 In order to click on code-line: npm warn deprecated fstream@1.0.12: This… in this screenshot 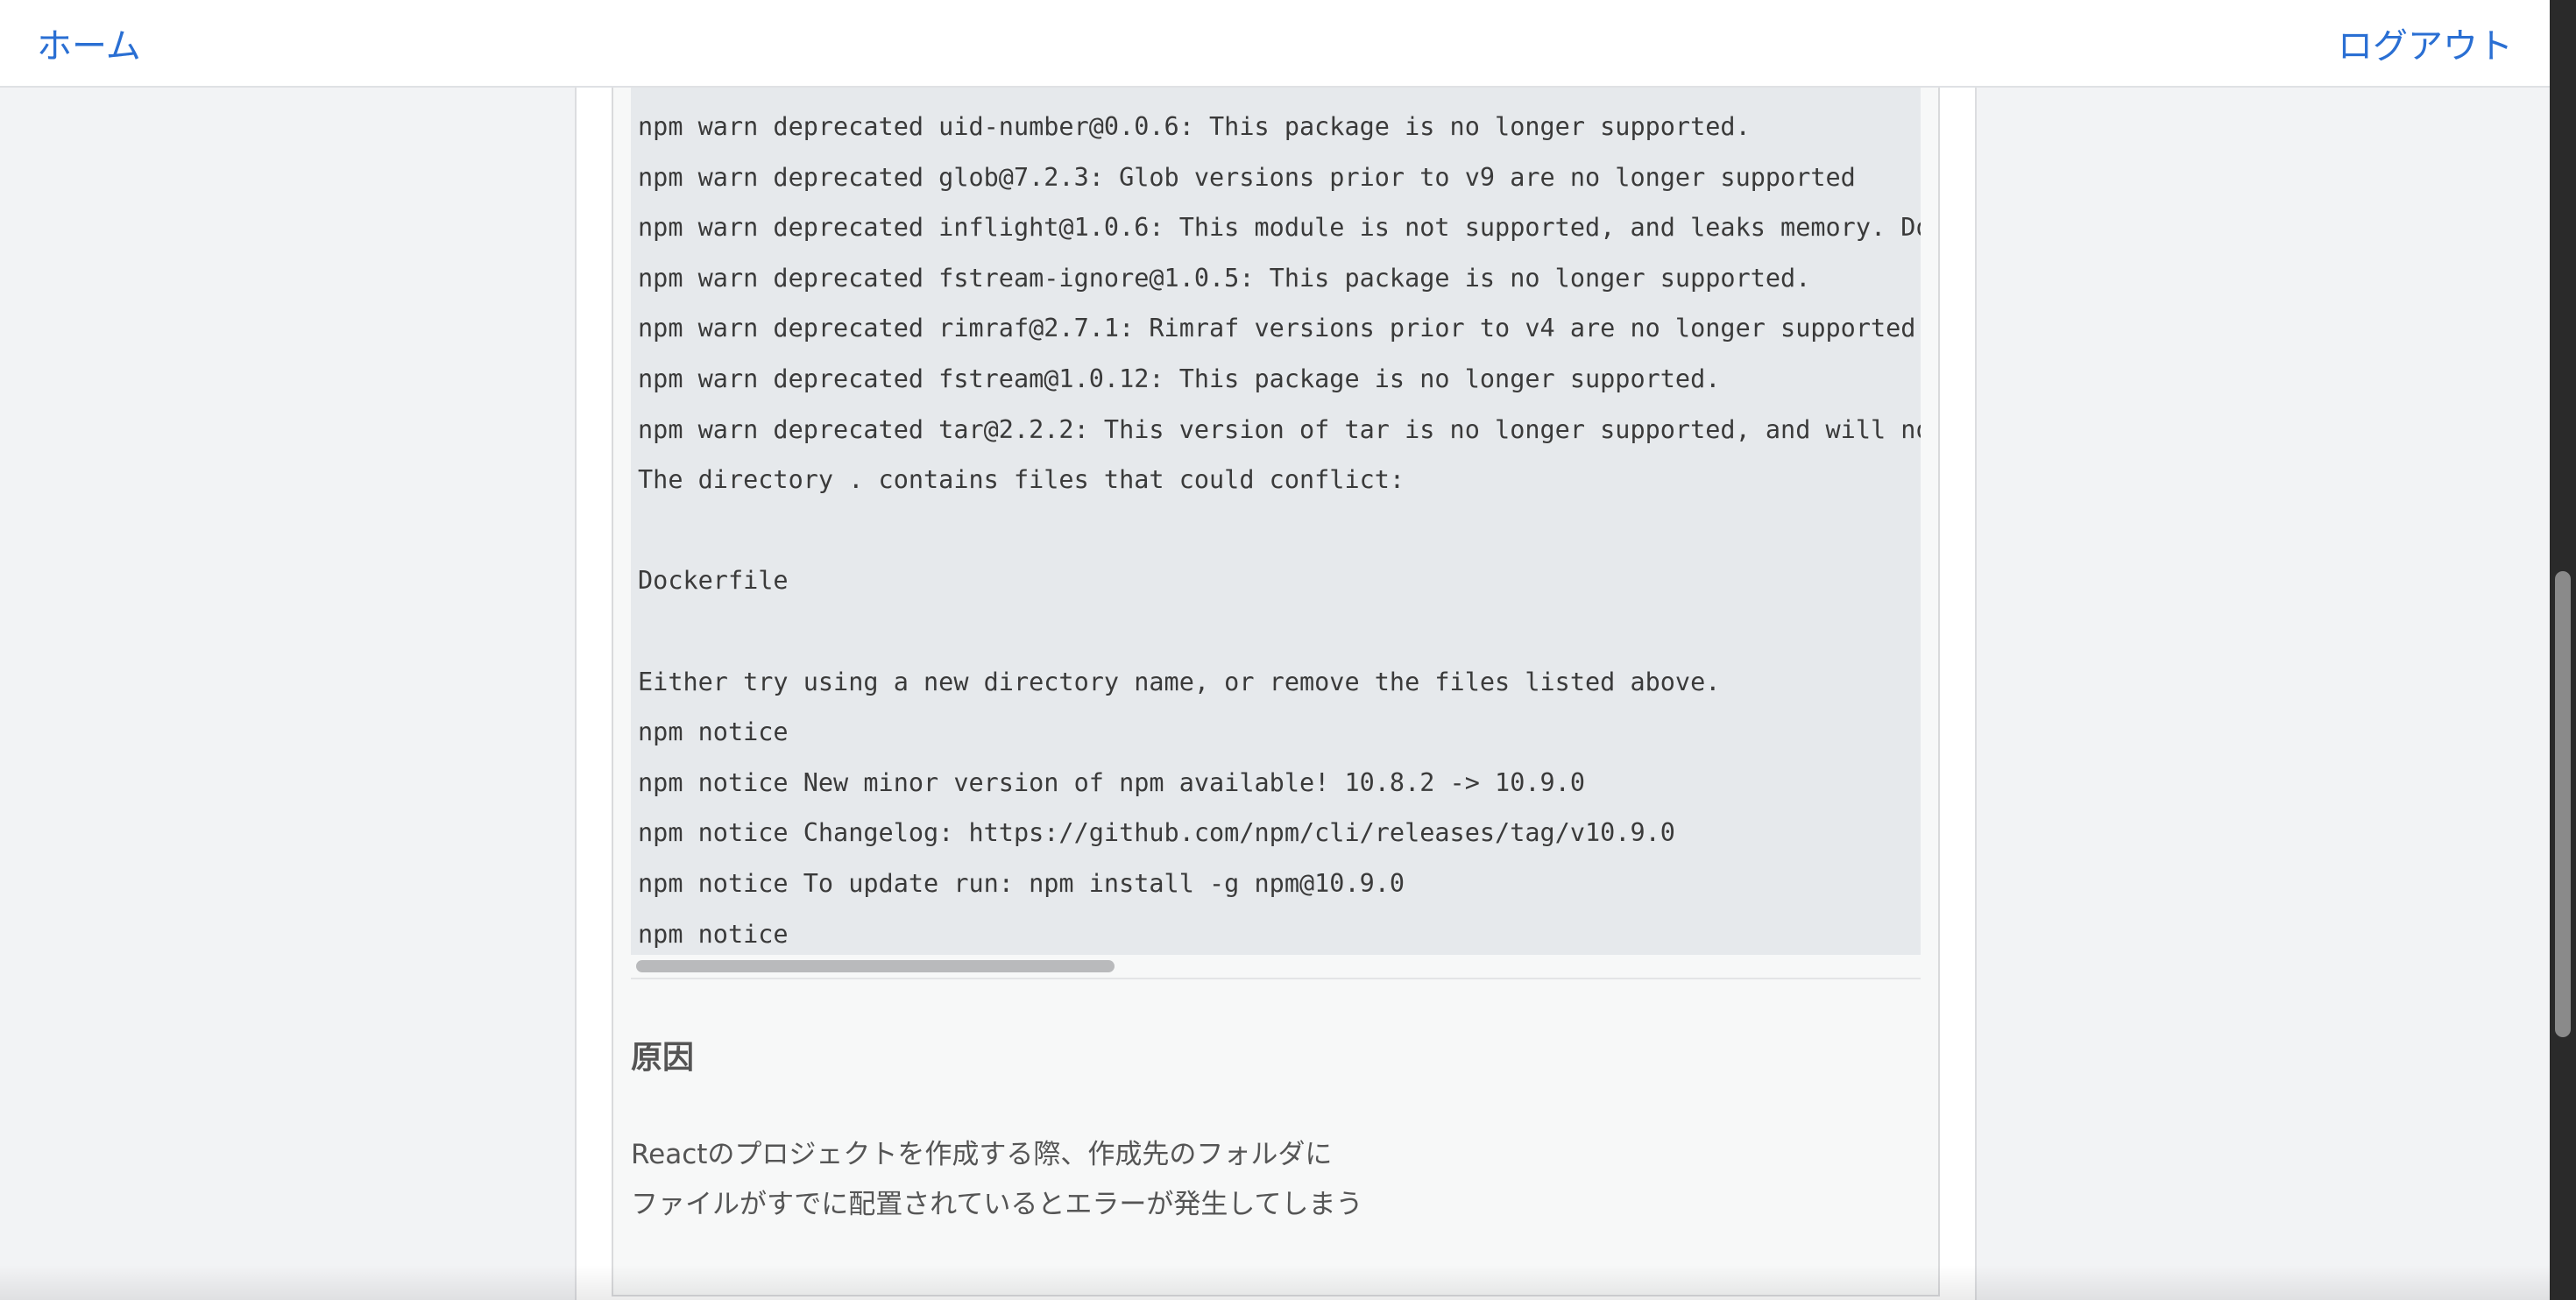, I will do `click(1179, 378)`.